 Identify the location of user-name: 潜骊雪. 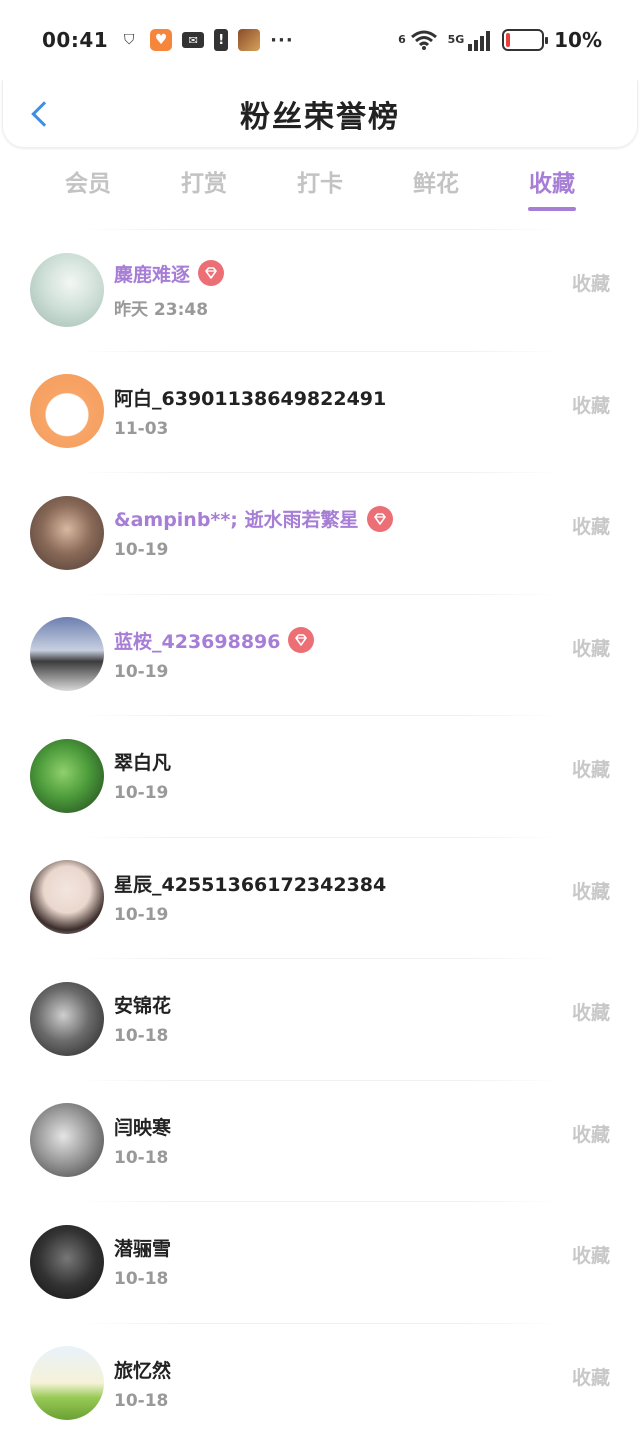
(142, 1247).